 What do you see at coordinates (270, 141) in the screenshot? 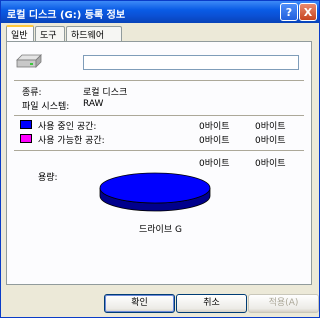
I see `free-space-size: 0바이트` at bounding box center [270, 141].